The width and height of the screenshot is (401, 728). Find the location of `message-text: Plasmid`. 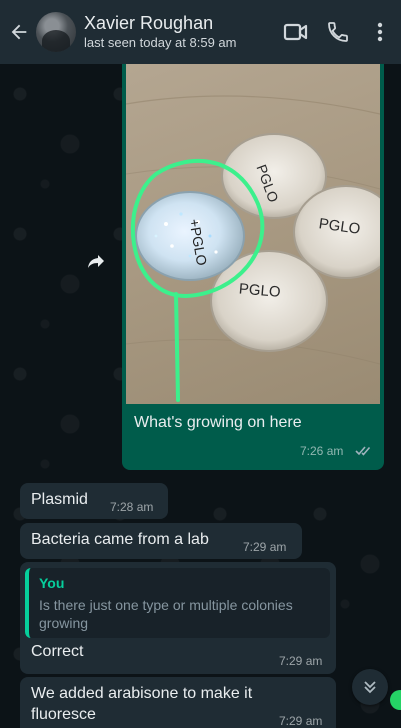

message-text: Plasmid is located at coordinates (59, 499).